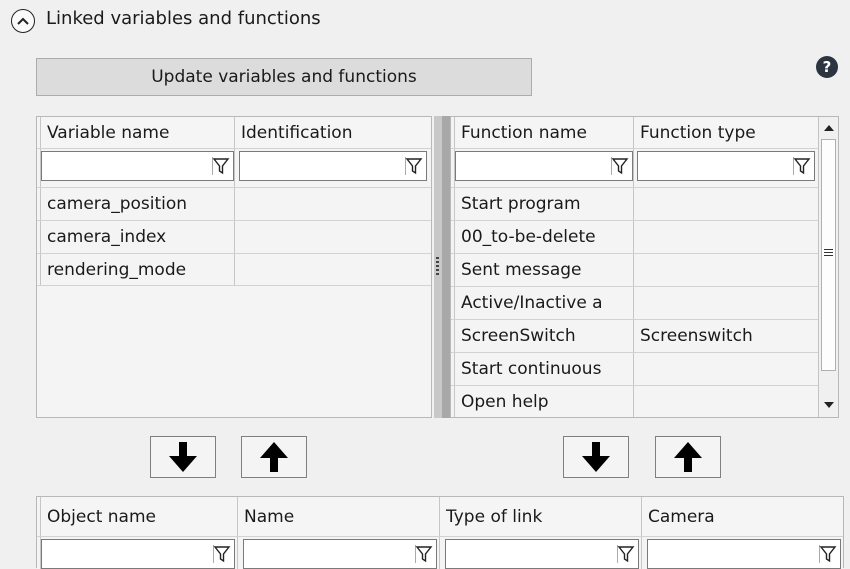 Image resolution: width=850 pixels, height=569 pixels. Describe the element at coordinates (137, 166) in the screenshot. I see `filter-input-variable-name` at that location.